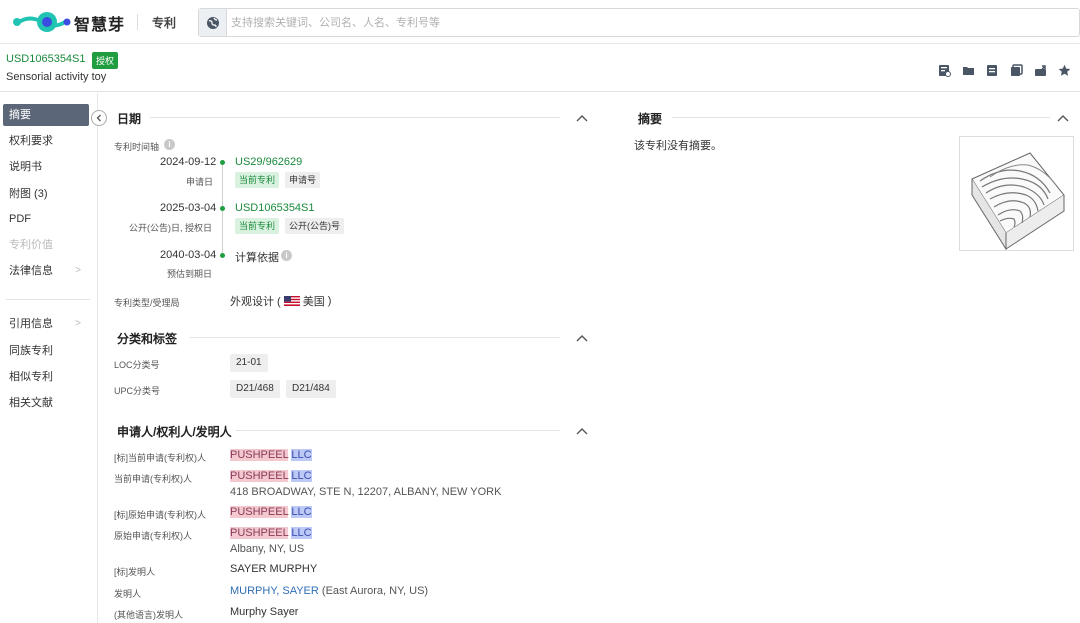 Image resolution: width=1080 pixels, height=623 pixels. What do you see at coordinates (160, 515) in the screenshot?
I see `party-label: [标]原始申请(专利权)人` at bounding box center [160, 515].